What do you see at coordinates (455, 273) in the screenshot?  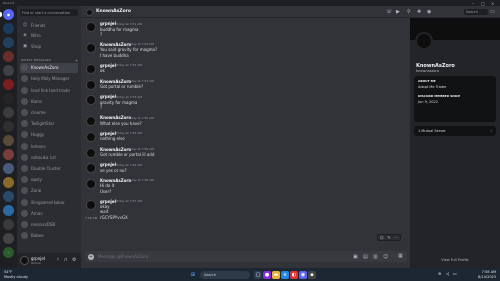 I see `battery-icon: ▭` at bounding box center [455, 273].